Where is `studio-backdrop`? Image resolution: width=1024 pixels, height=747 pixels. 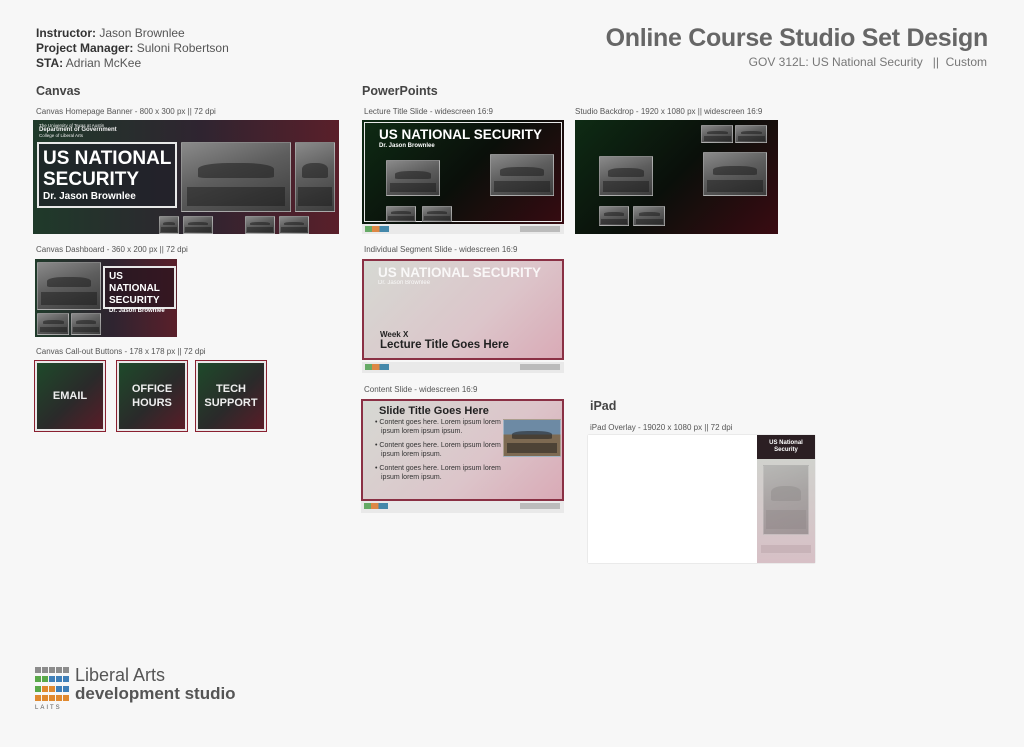 studio-backdrop is located at coordinates (676, 177).